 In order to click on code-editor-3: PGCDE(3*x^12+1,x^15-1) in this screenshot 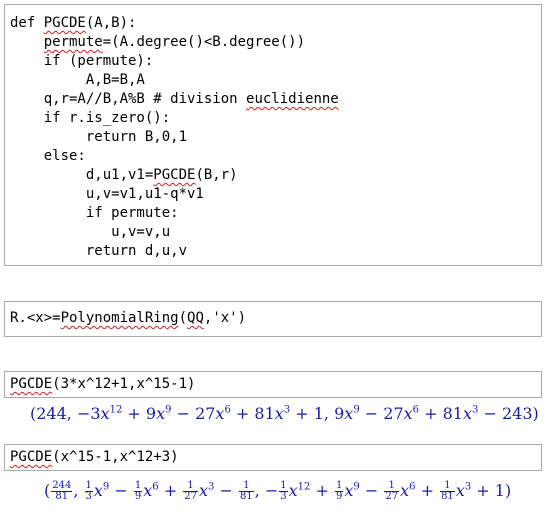, I will do `click(102, 384)`.